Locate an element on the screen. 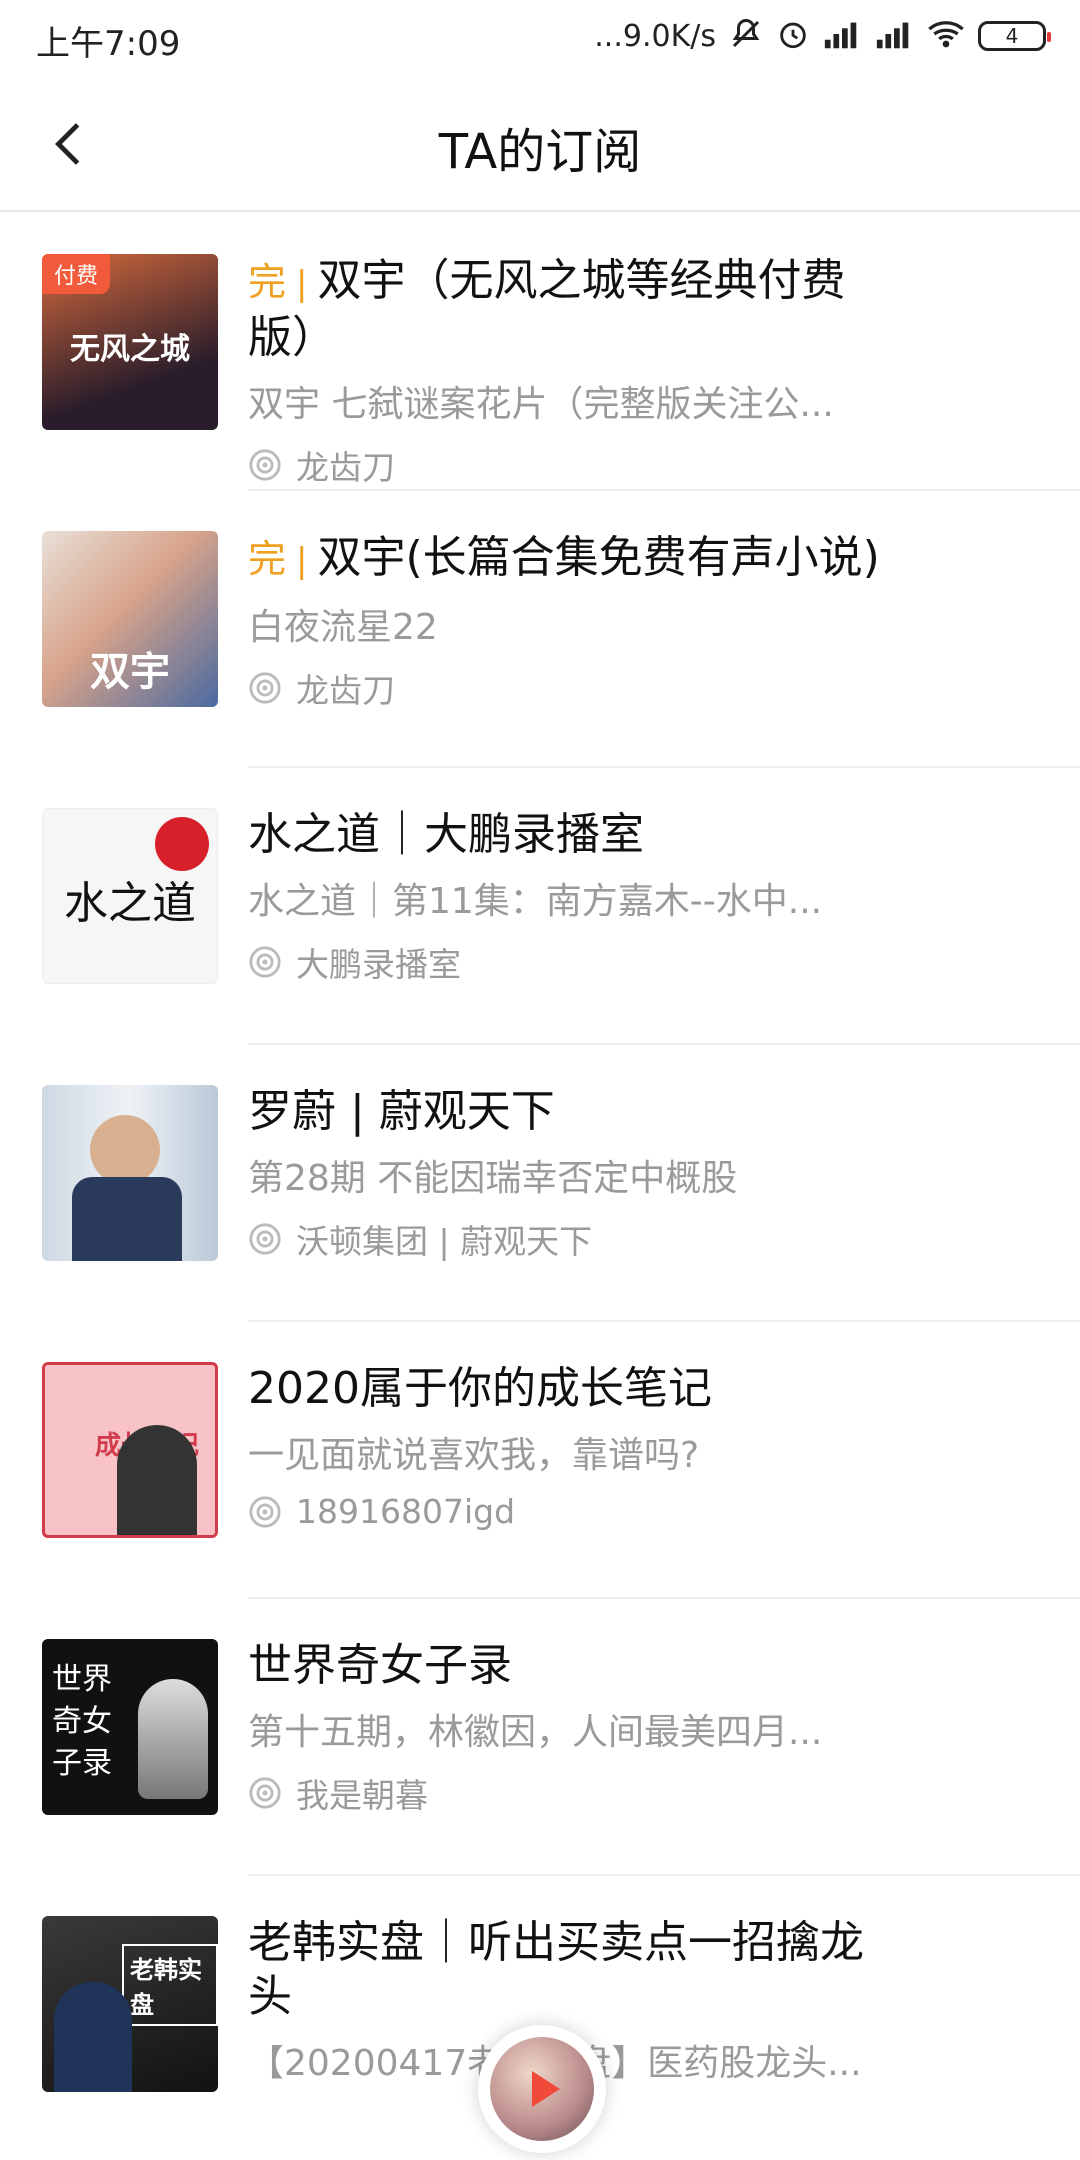 This screenshot has width=1080, height=2160. play-icon is located at coordinates (546, 2089).